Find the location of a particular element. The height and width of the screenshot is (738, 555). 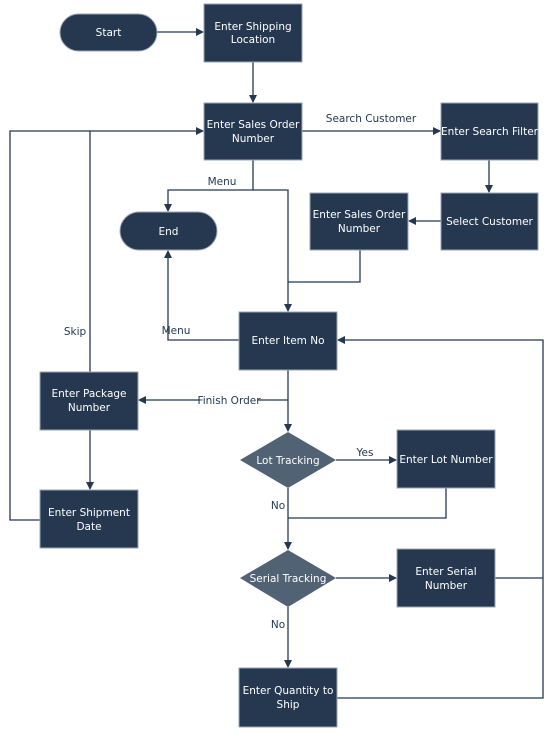

decision-lot-tracking: Lot Tracking is located at coordinates (288, 460).